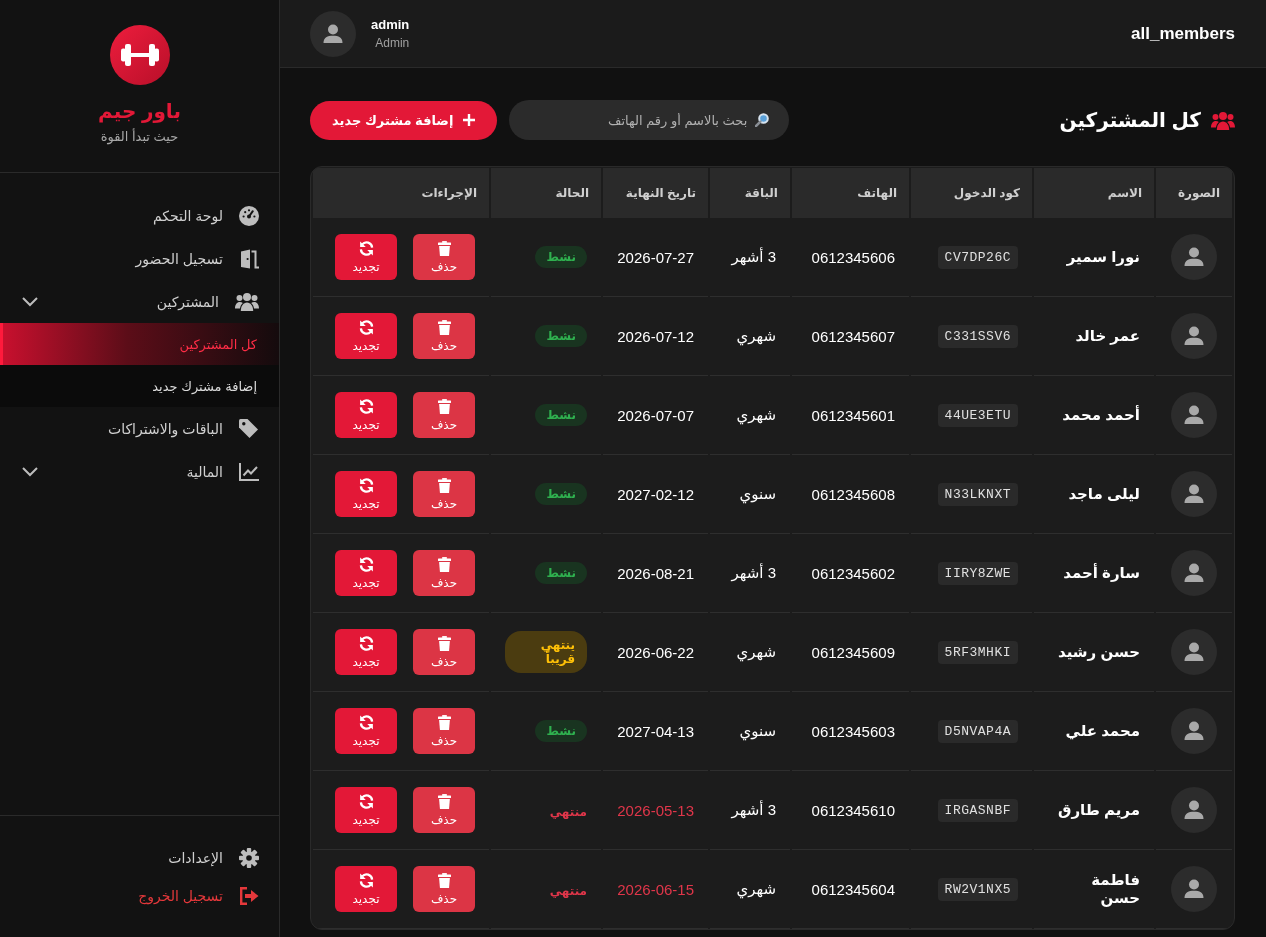  Describe the element at coordinates (853, 652) in the screenshot. I see `phone-number: 0612345609` at that location.